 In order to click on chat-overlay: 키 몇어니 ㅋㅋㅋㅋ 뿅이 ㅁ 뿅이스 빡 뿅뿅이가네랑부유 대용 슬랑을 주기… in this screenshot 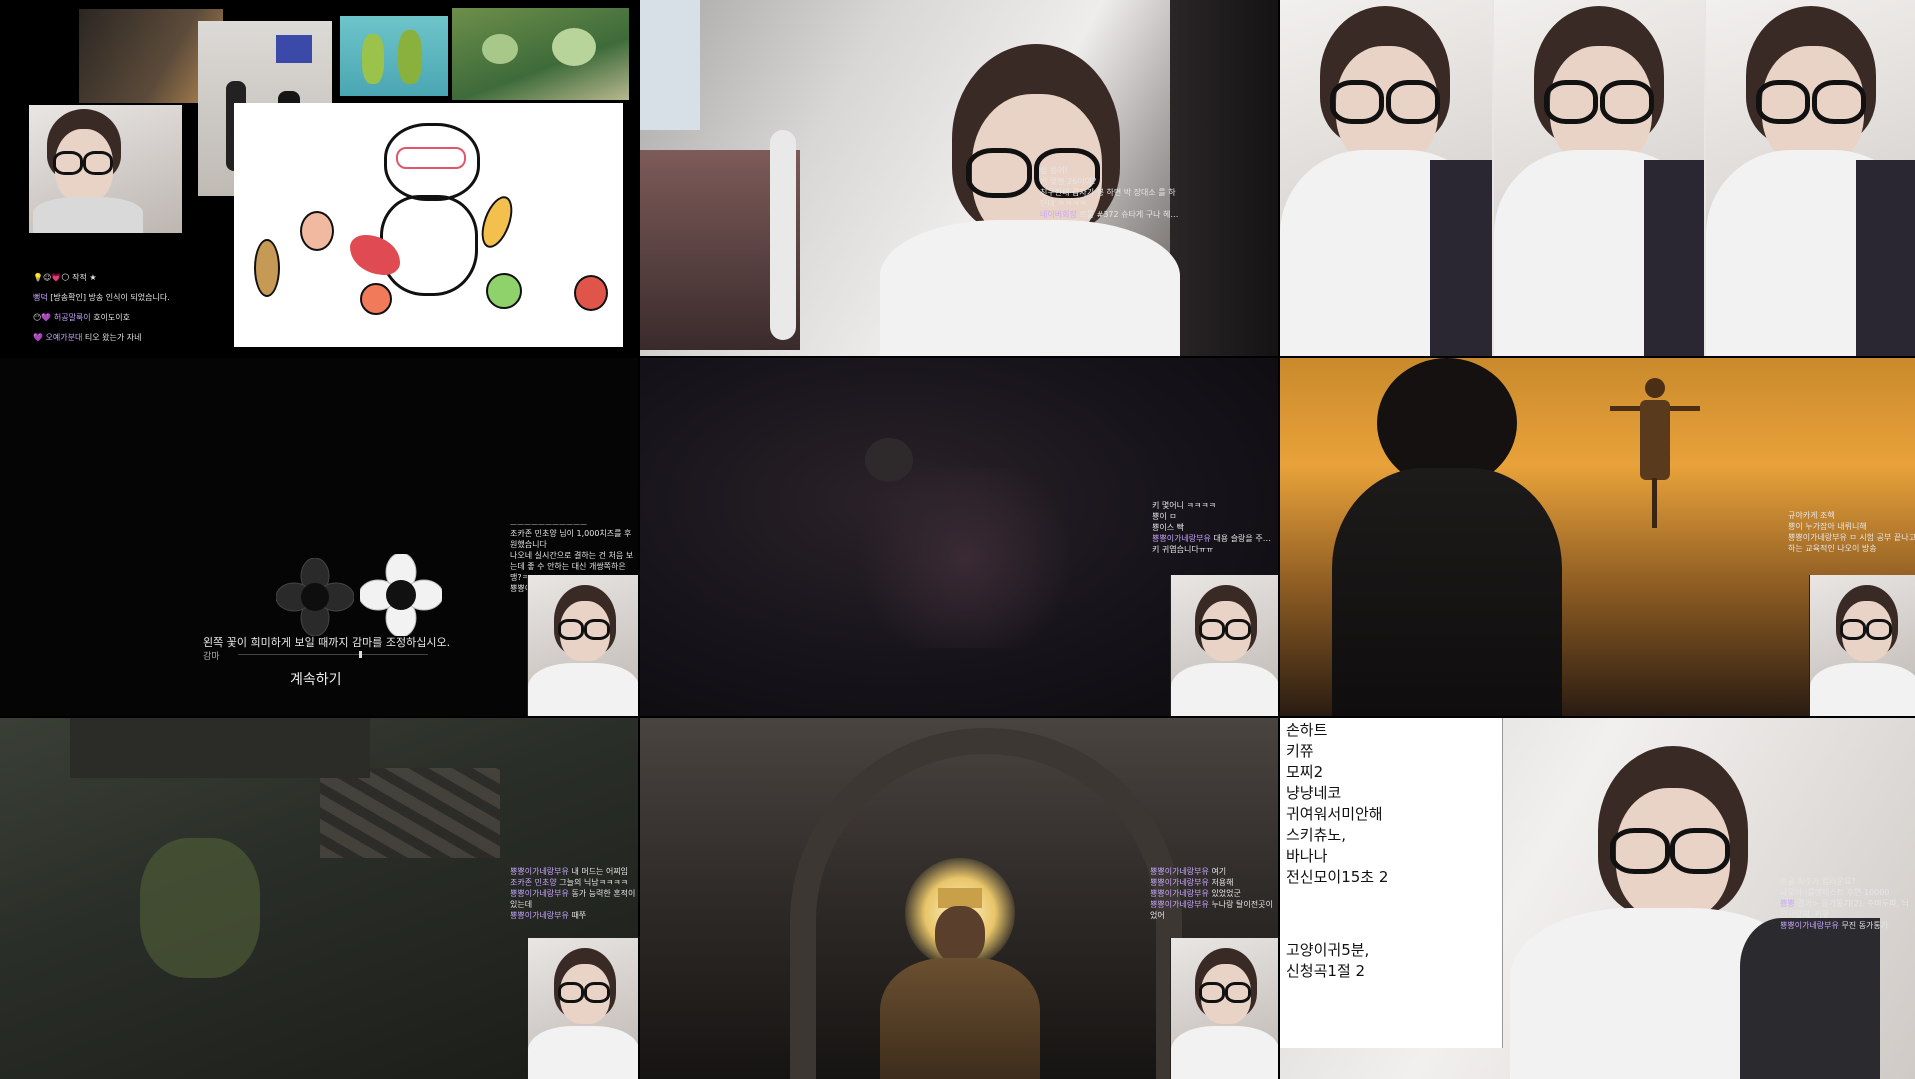, I will do `click(1213, 527)`.